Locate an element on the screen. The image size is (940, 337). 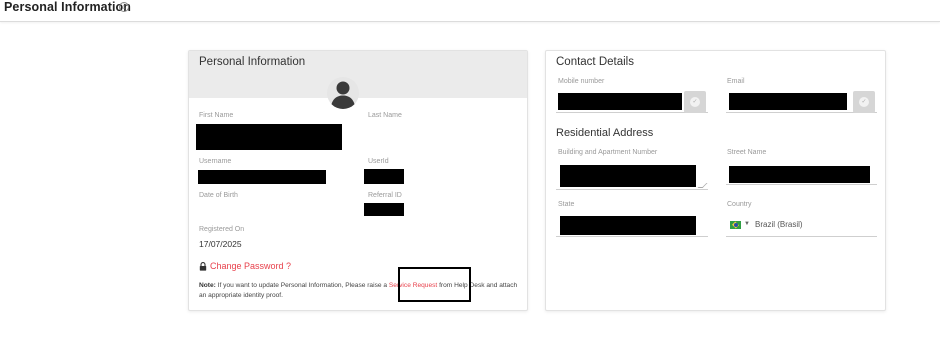
email-value-redacted is located at coordinates (788, 101).